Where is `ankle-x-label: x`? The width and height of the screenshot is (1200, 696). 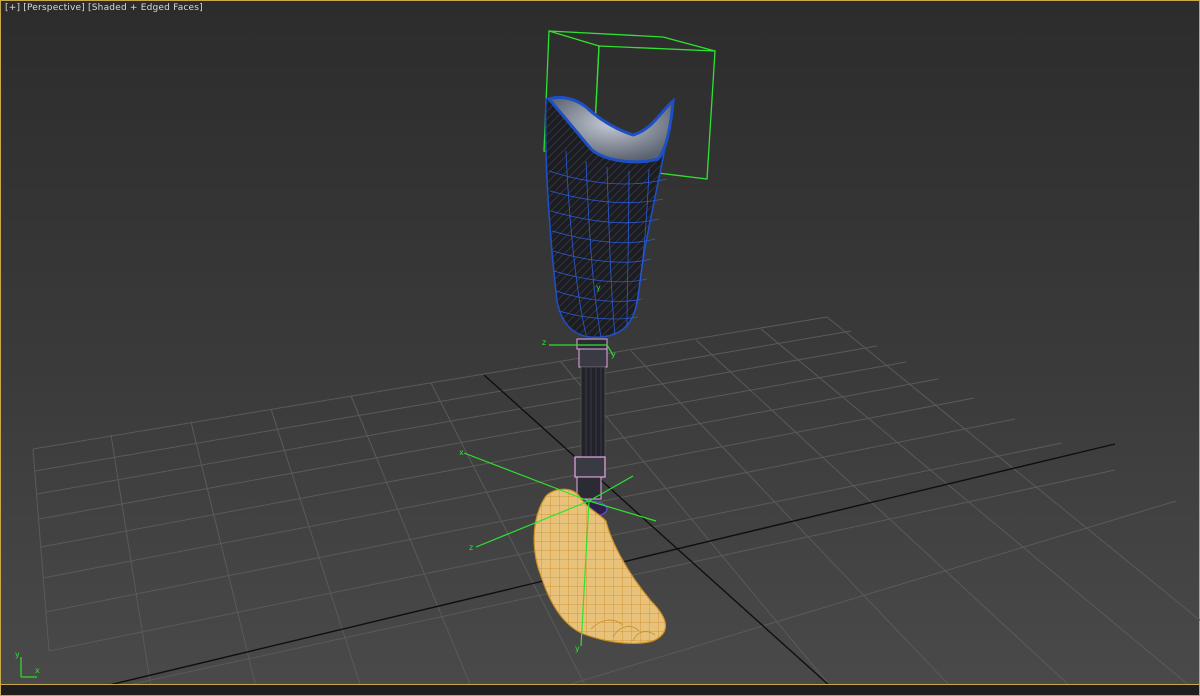
ankle-x-label: x is located at coordinates (461, 452).